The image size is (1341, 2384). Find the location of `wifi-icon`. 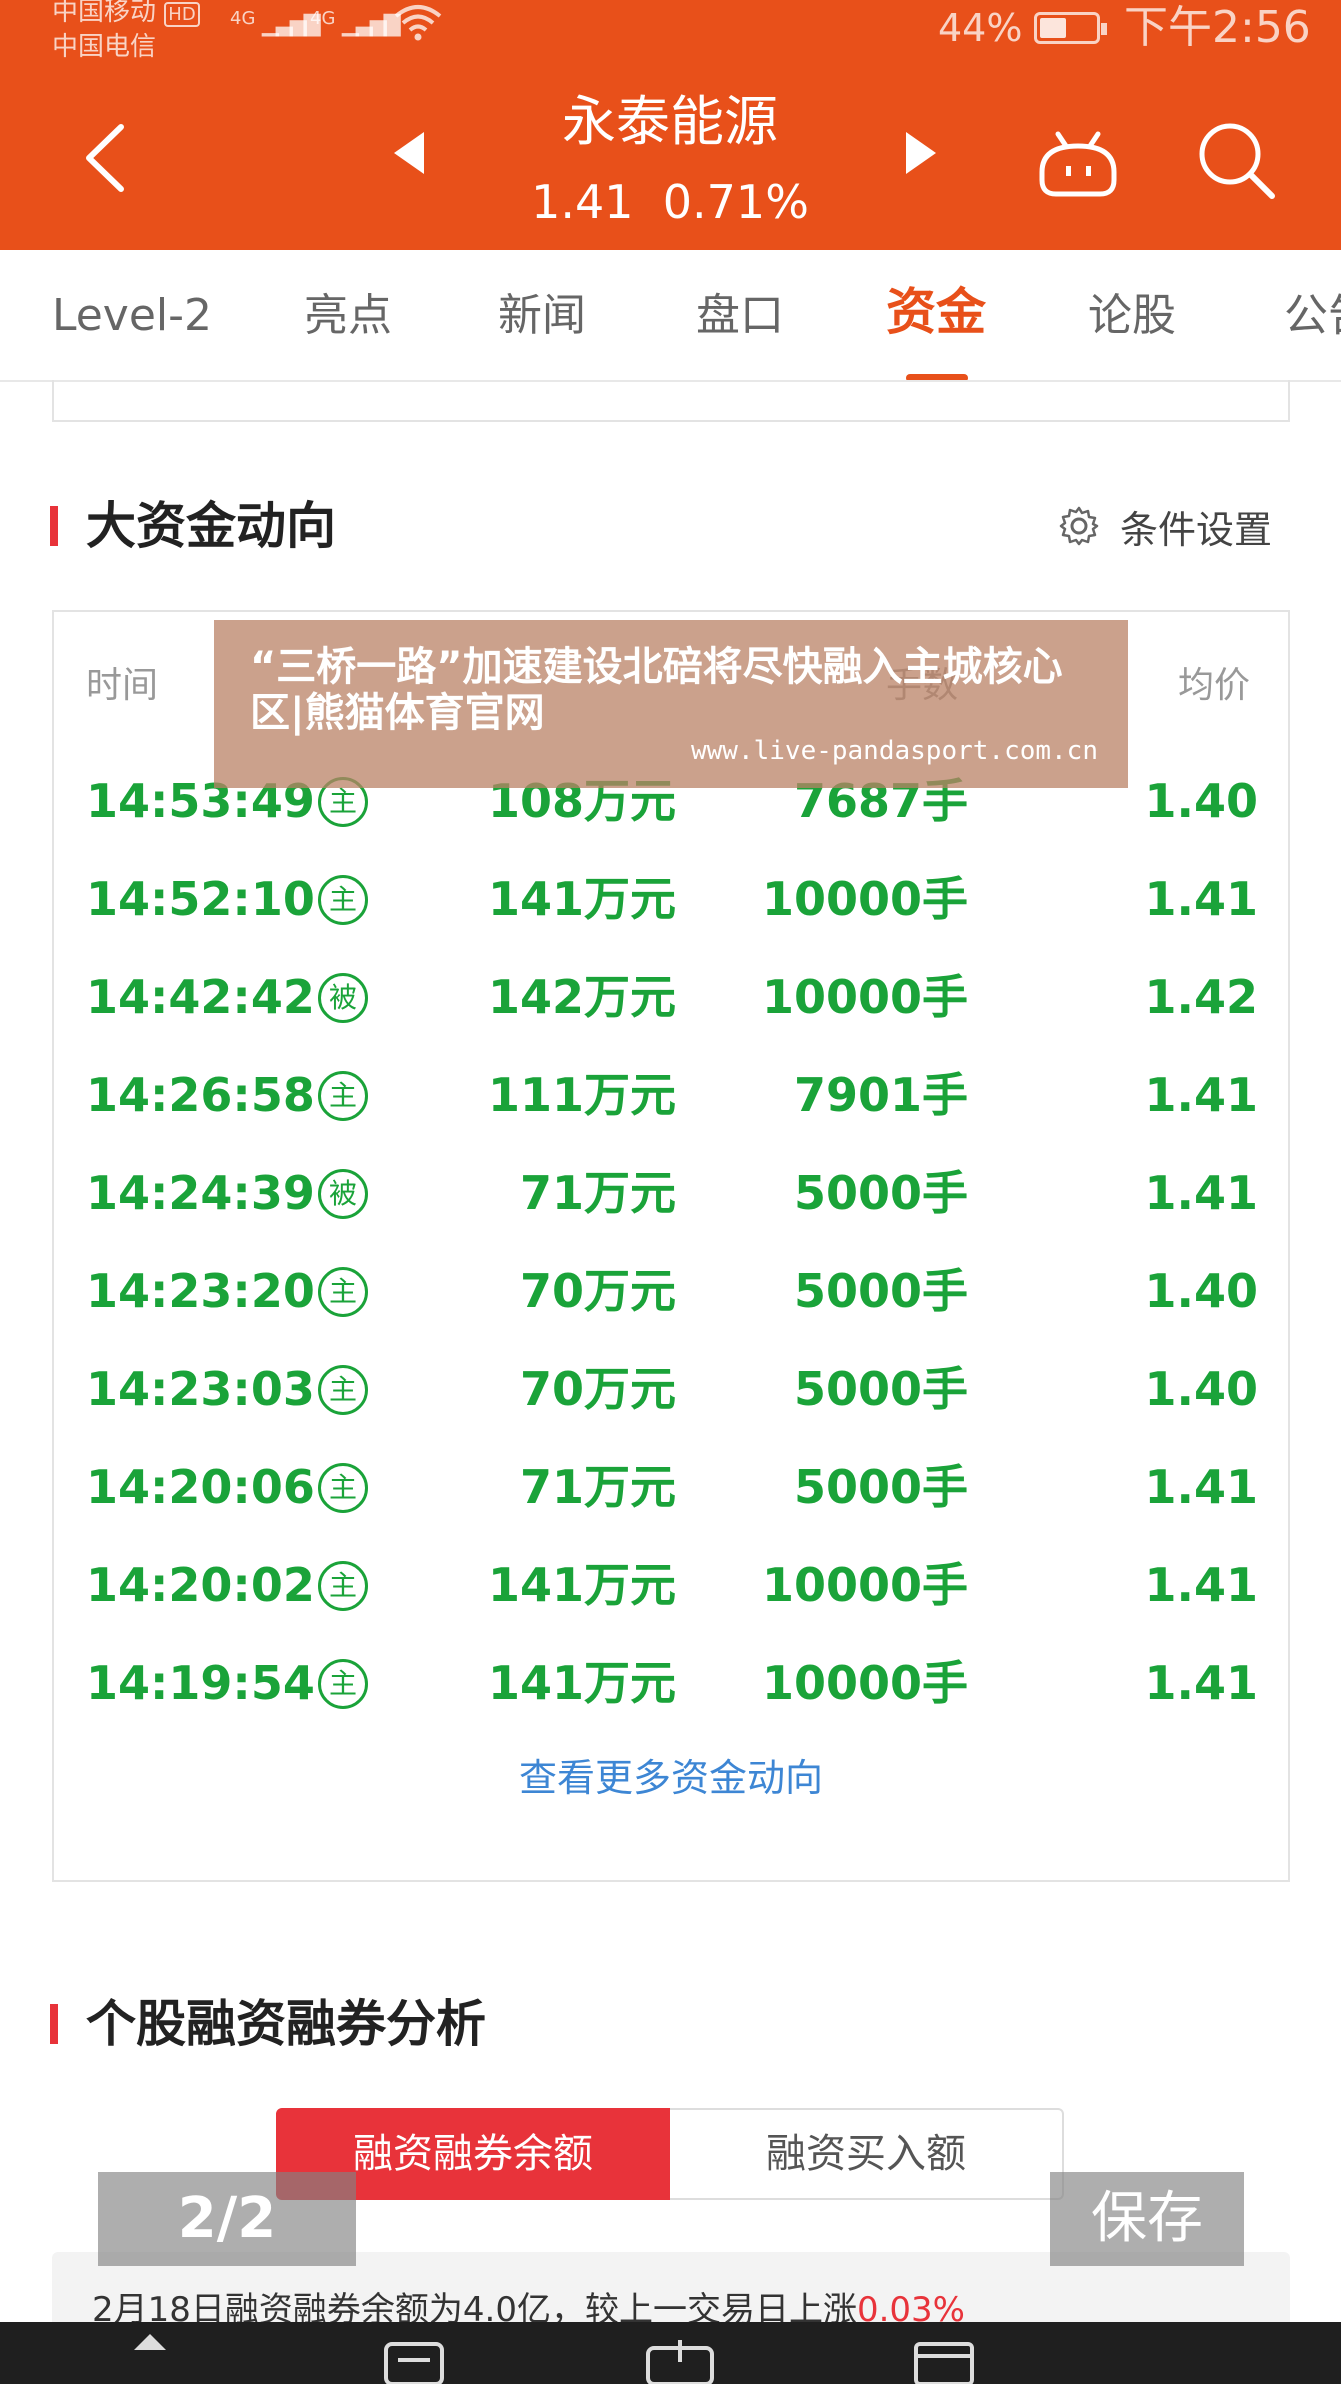

wifi-icon is located at coordinates (418, 26).